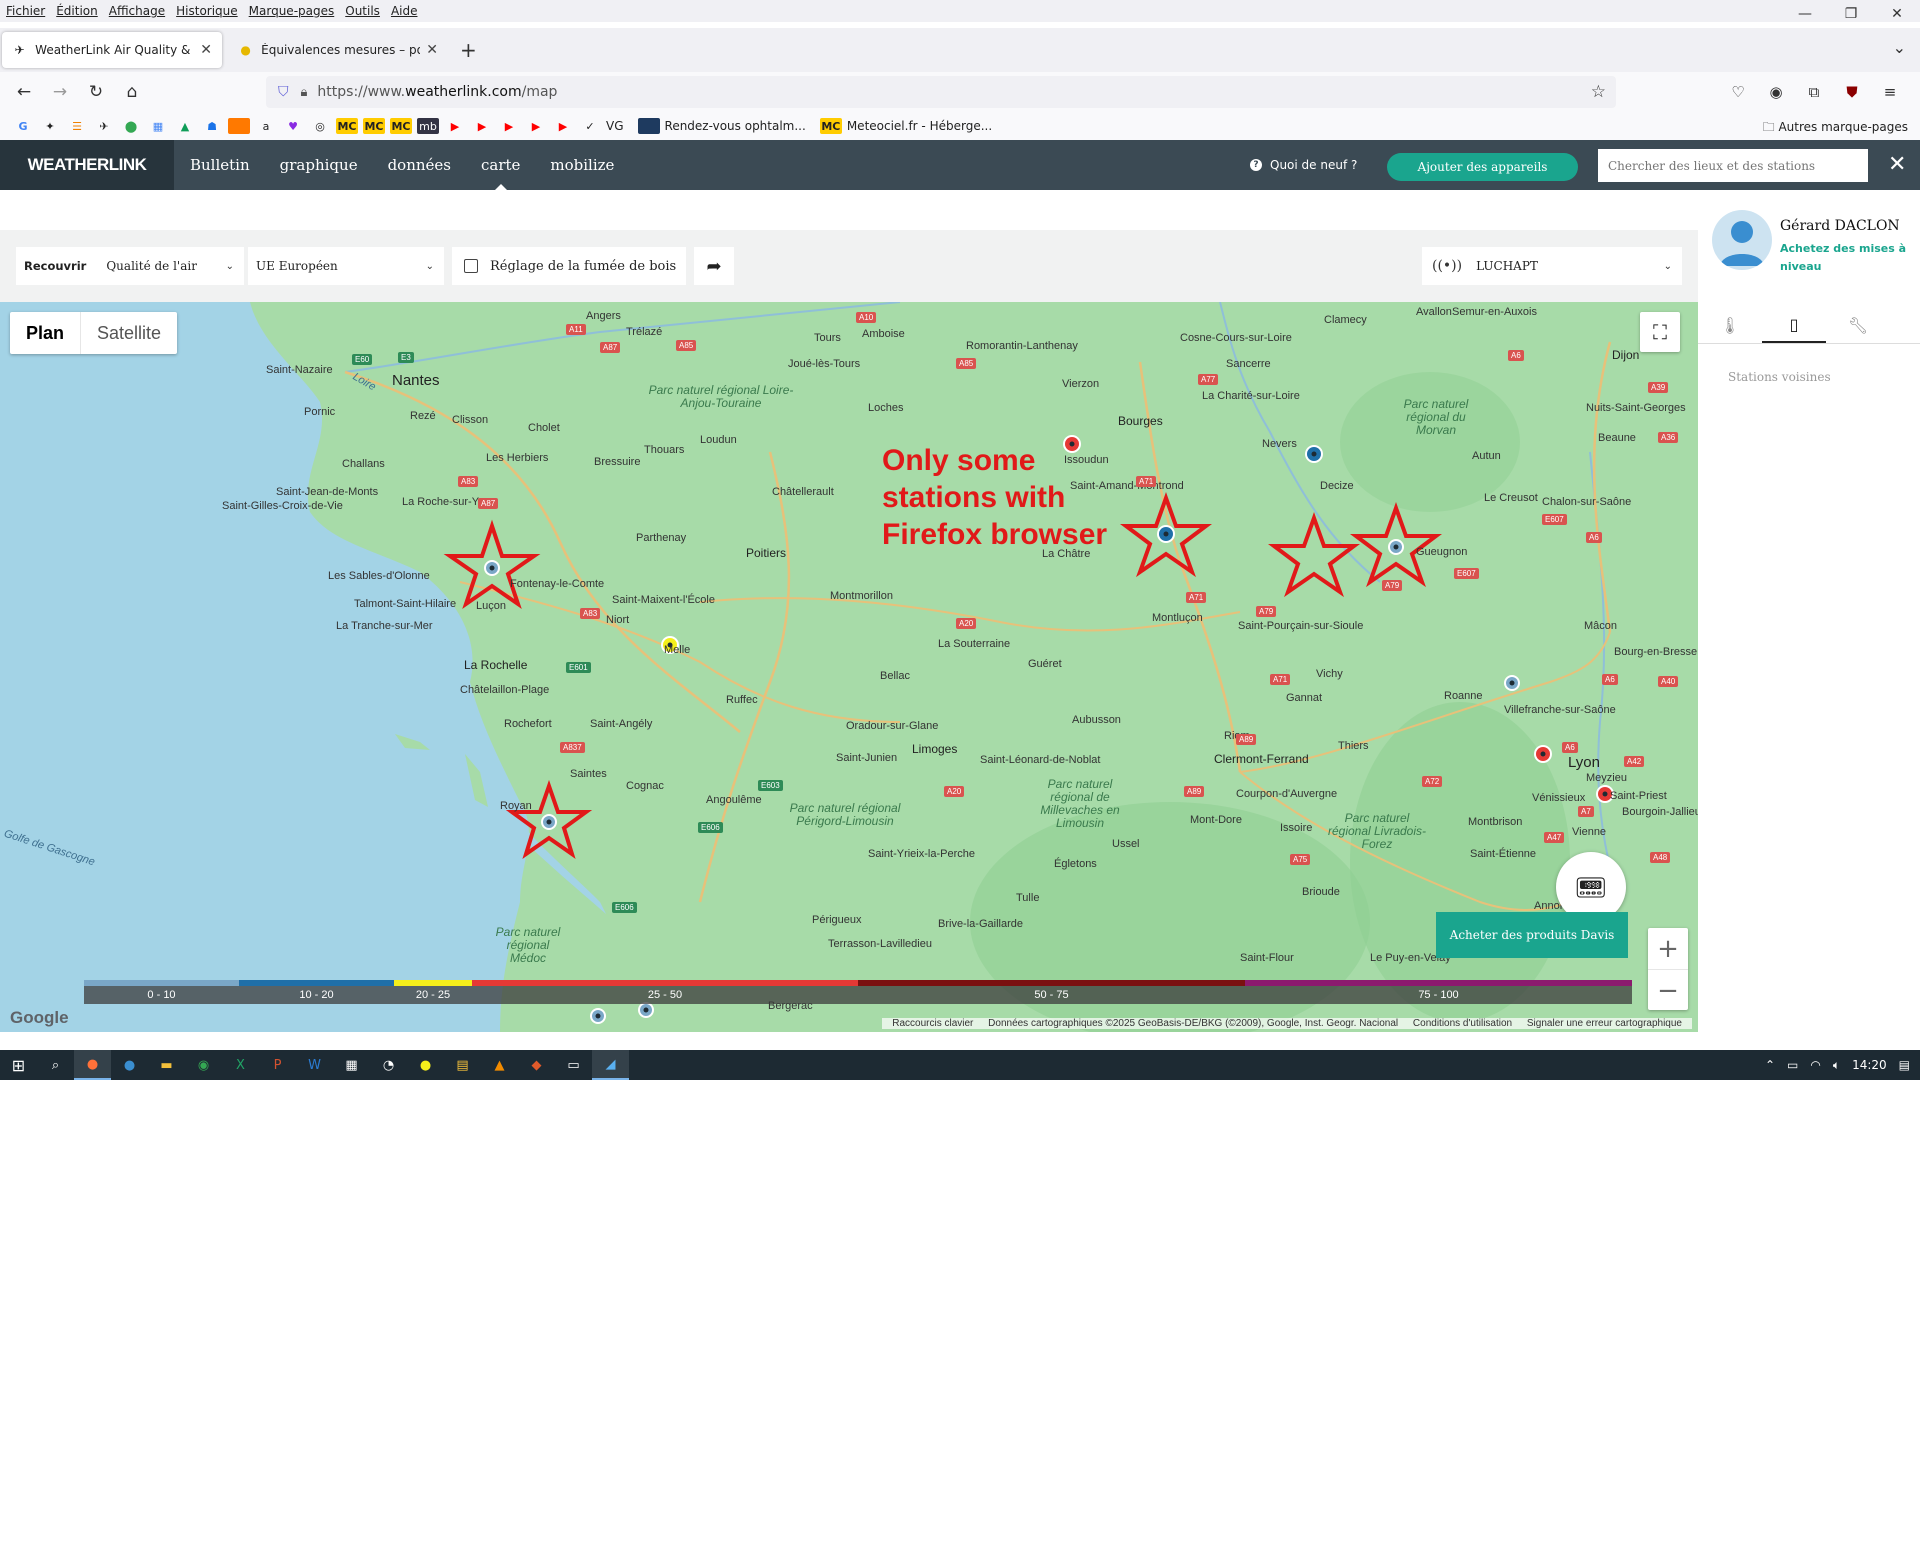 Image resolution: width=1920 pixels, height=1544 pixels. What do you see at coordinates (536, 1065) in the screenshot?
I see `app-taskbar-icon: ◆` at bounding box center [536, 1065].